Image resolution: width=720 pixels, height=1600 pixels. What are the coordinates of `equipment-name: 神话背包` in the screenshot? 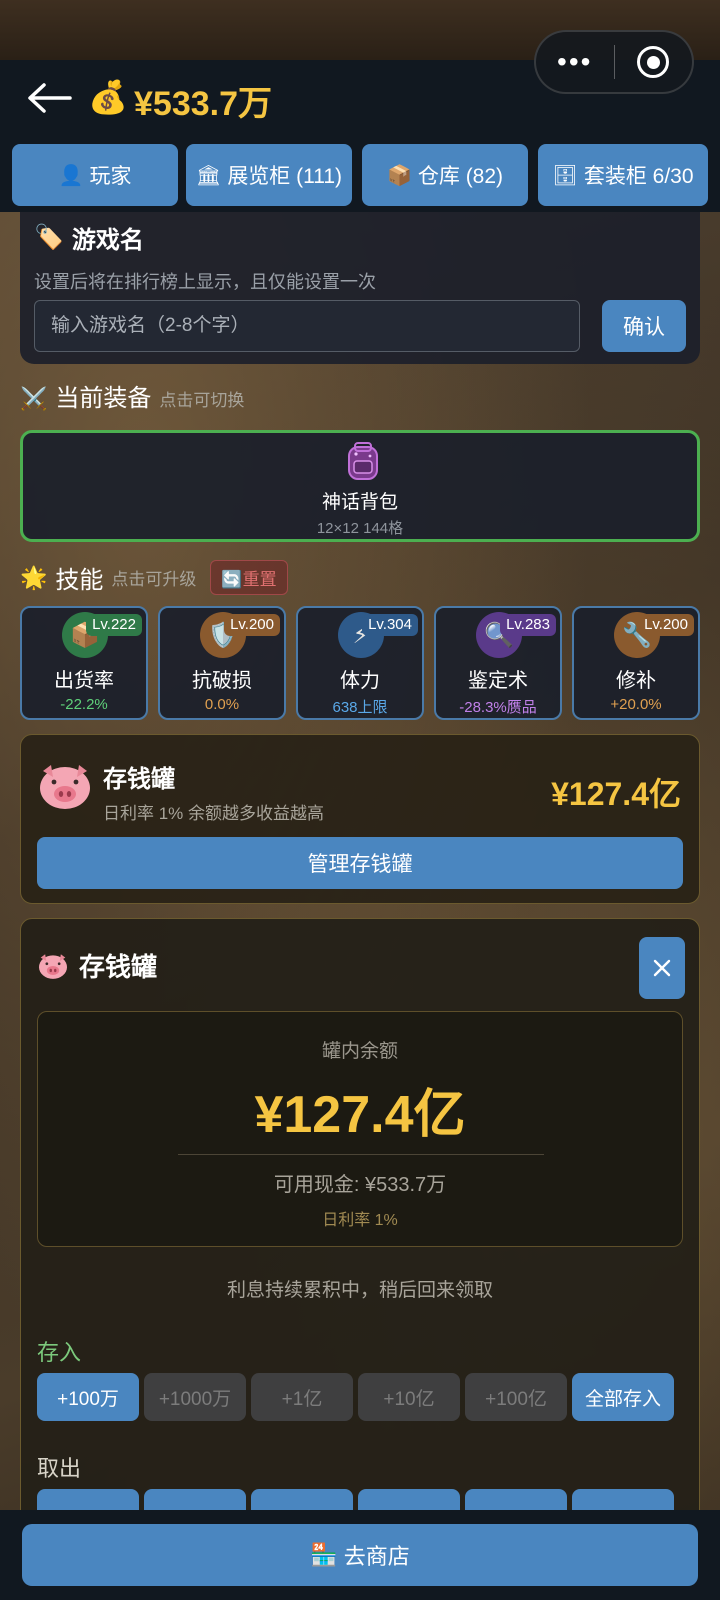 It's located at (359, 502).